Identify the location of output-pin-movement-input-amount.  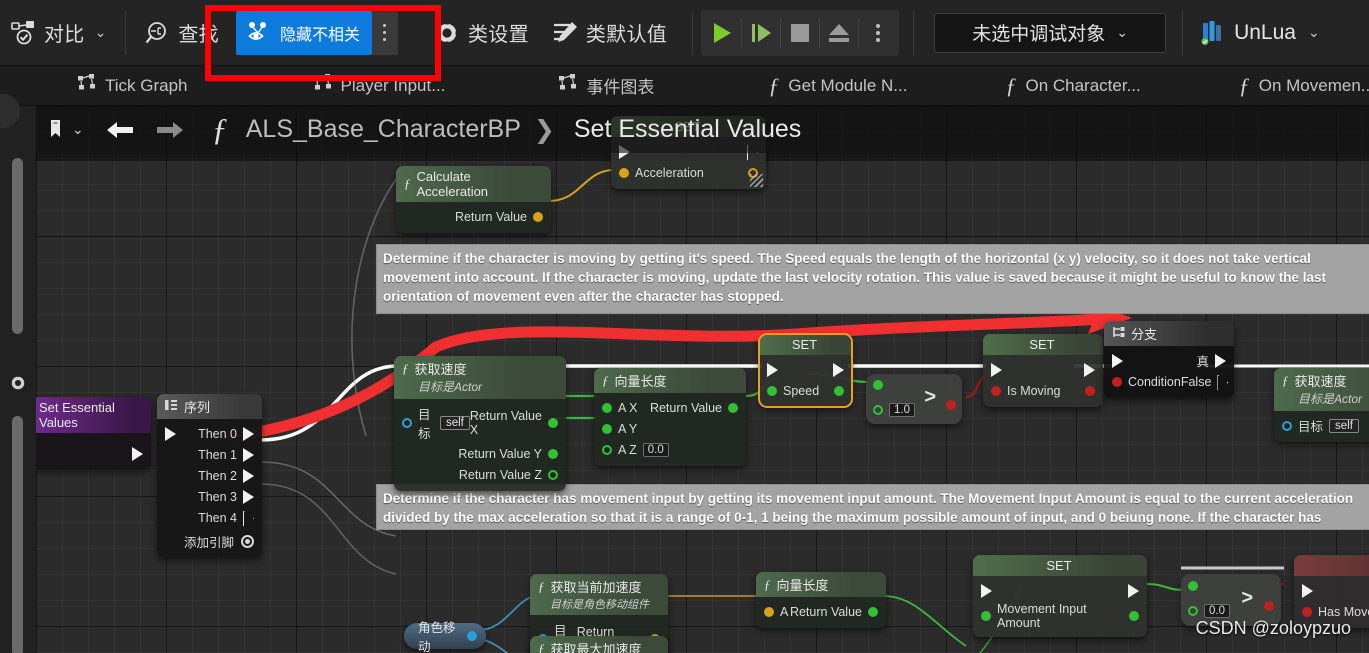
(1134, 616).